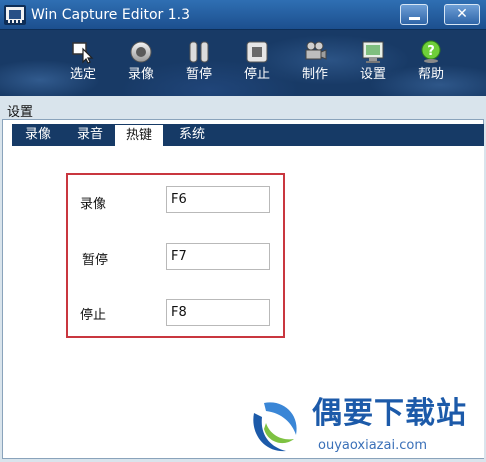 Image resolution: width=486 pixels, height=462 pixels. What do you see at coordinates (389, 413) in the screenshot?
I see `watermark-brand: 偶要下载站` at bounding box center [389, 413].